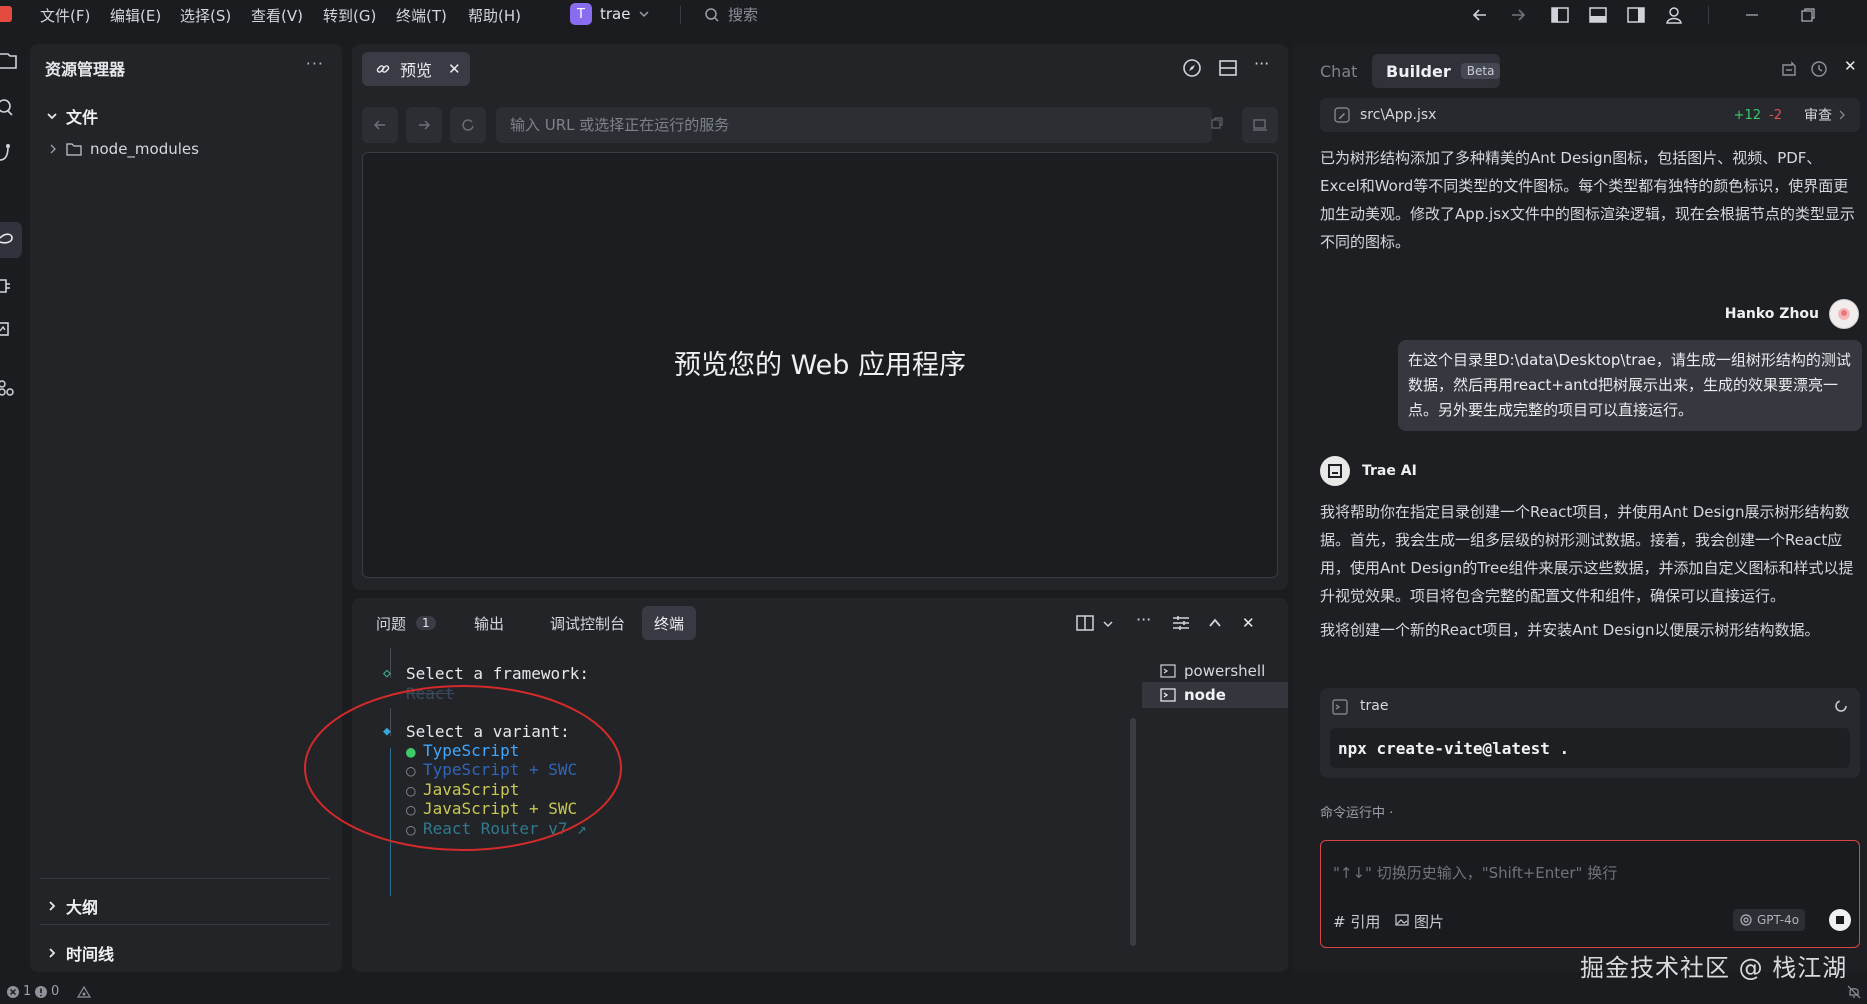 The height and width of the screenshot is (1004, 1867). What do you see at coordinates (1217, 123) in the screenshot?
I see `copy-icon` at bounding box center [1217, 123].